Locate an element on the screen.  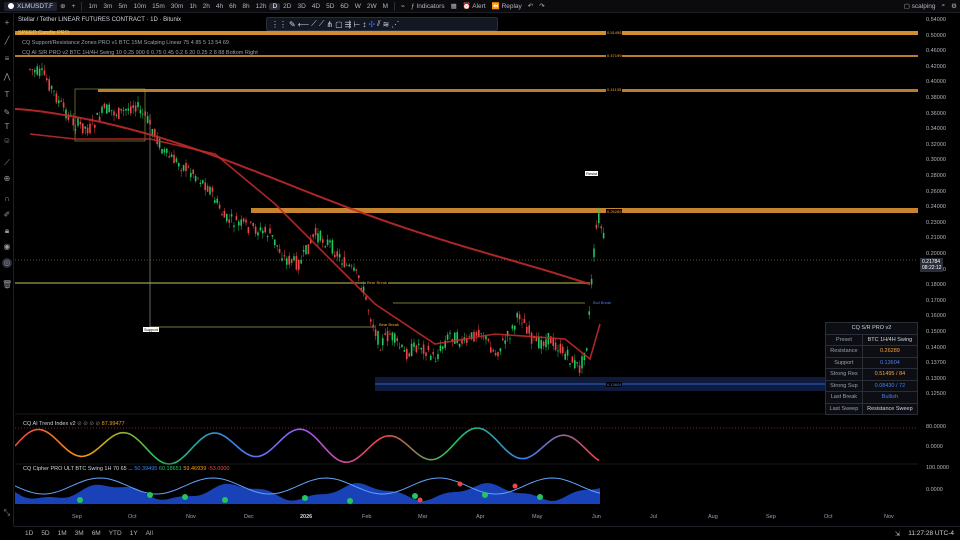
lock-icon: 🔒︎ is located at coordinates (7, 231).